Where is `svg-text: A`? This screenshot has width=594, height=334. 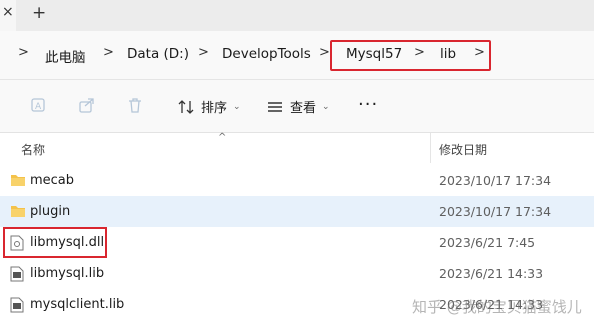 svg-text: A is located at coordinates (38, 107).